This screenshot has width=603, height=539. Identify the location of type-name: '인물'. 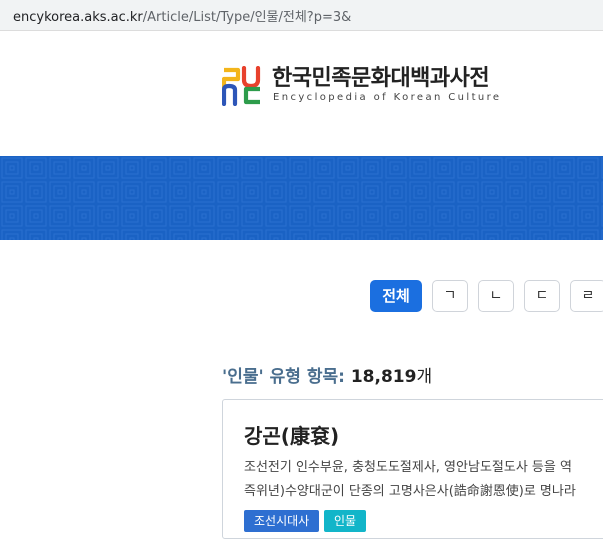
(243, 377).